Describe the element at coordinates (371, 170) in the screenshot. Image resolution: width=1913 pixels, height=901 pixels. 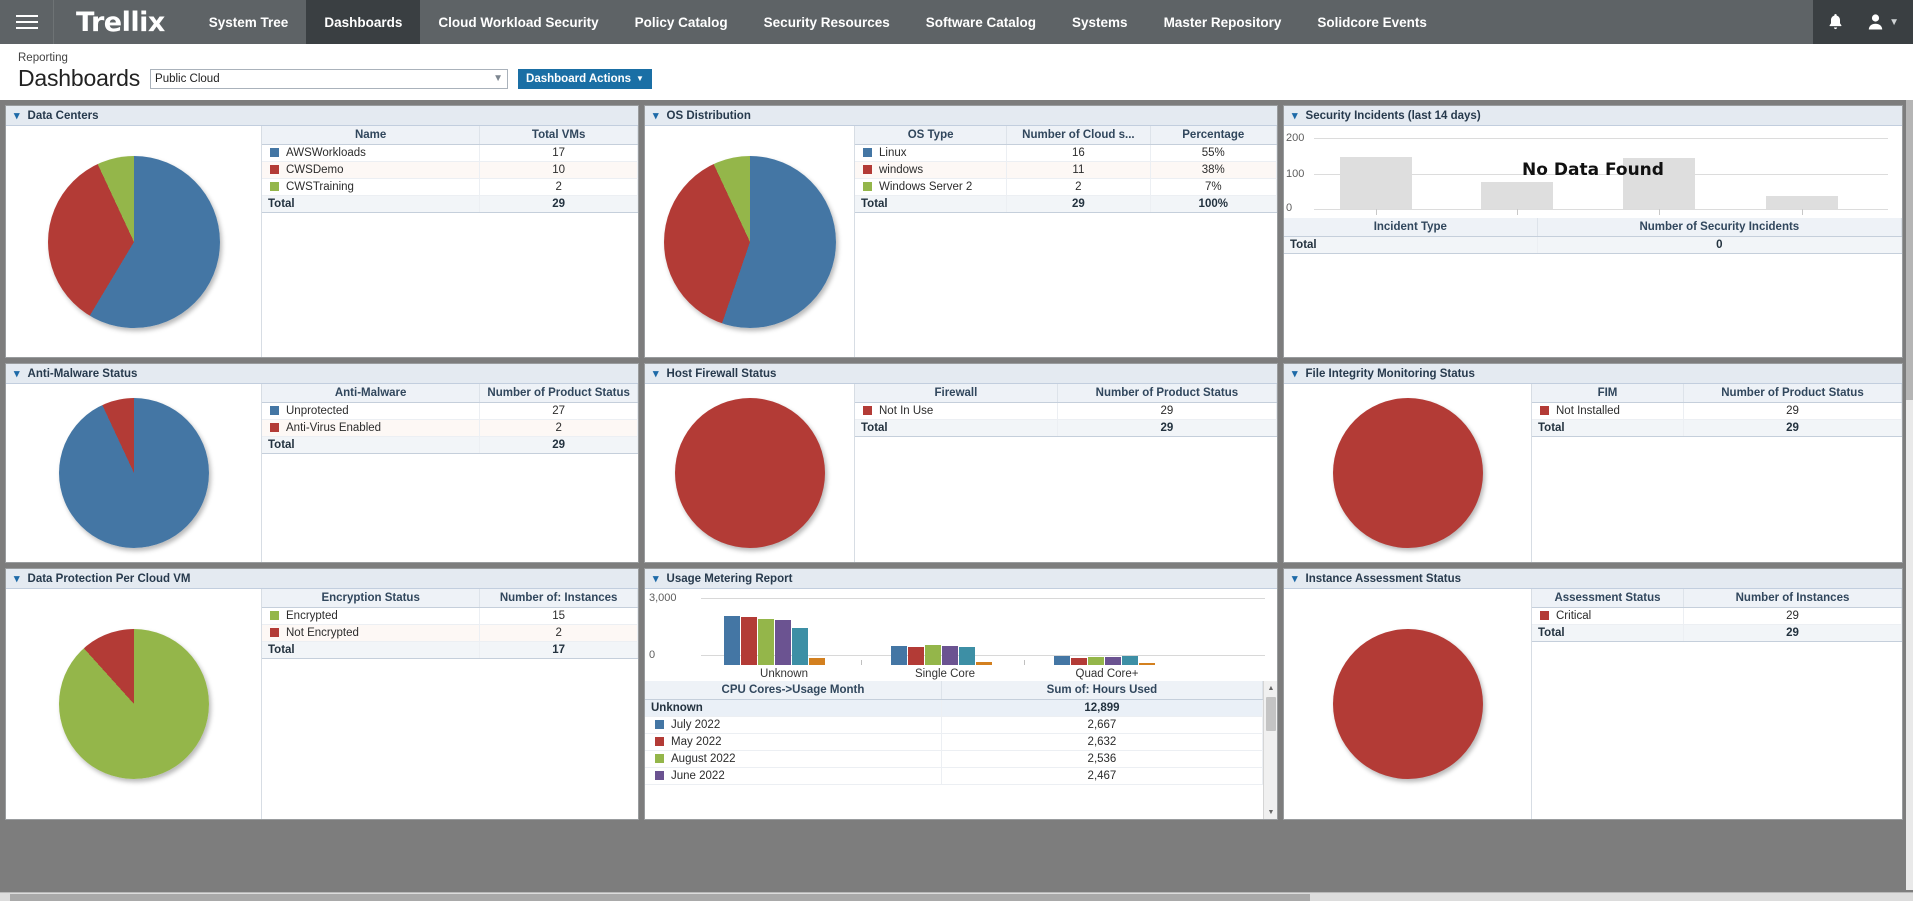
I see `row-label: CWSDemo` at that location.